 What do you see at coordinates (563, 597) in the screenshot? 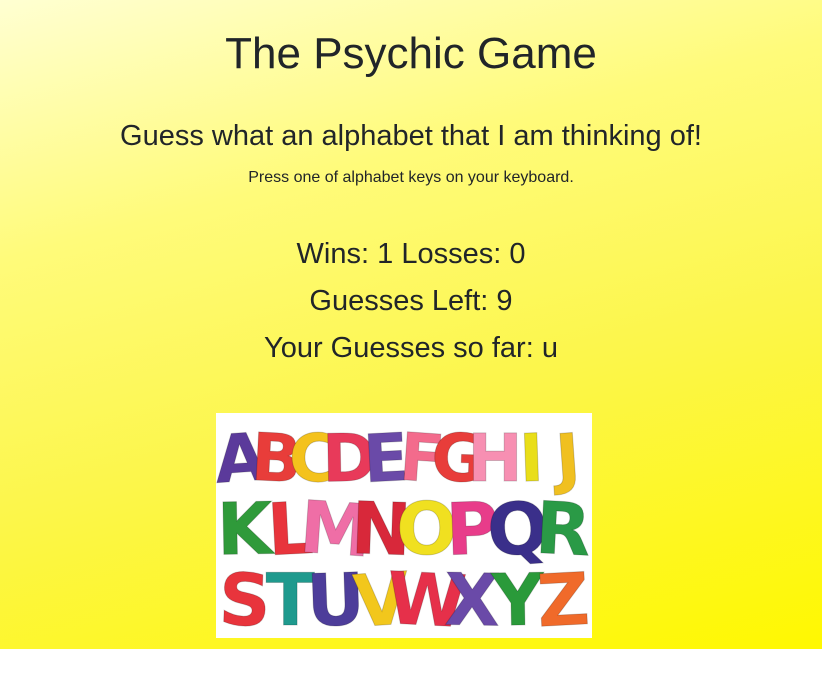
I see `magnet-letter-z: Z` at bounding box center [563, 597].